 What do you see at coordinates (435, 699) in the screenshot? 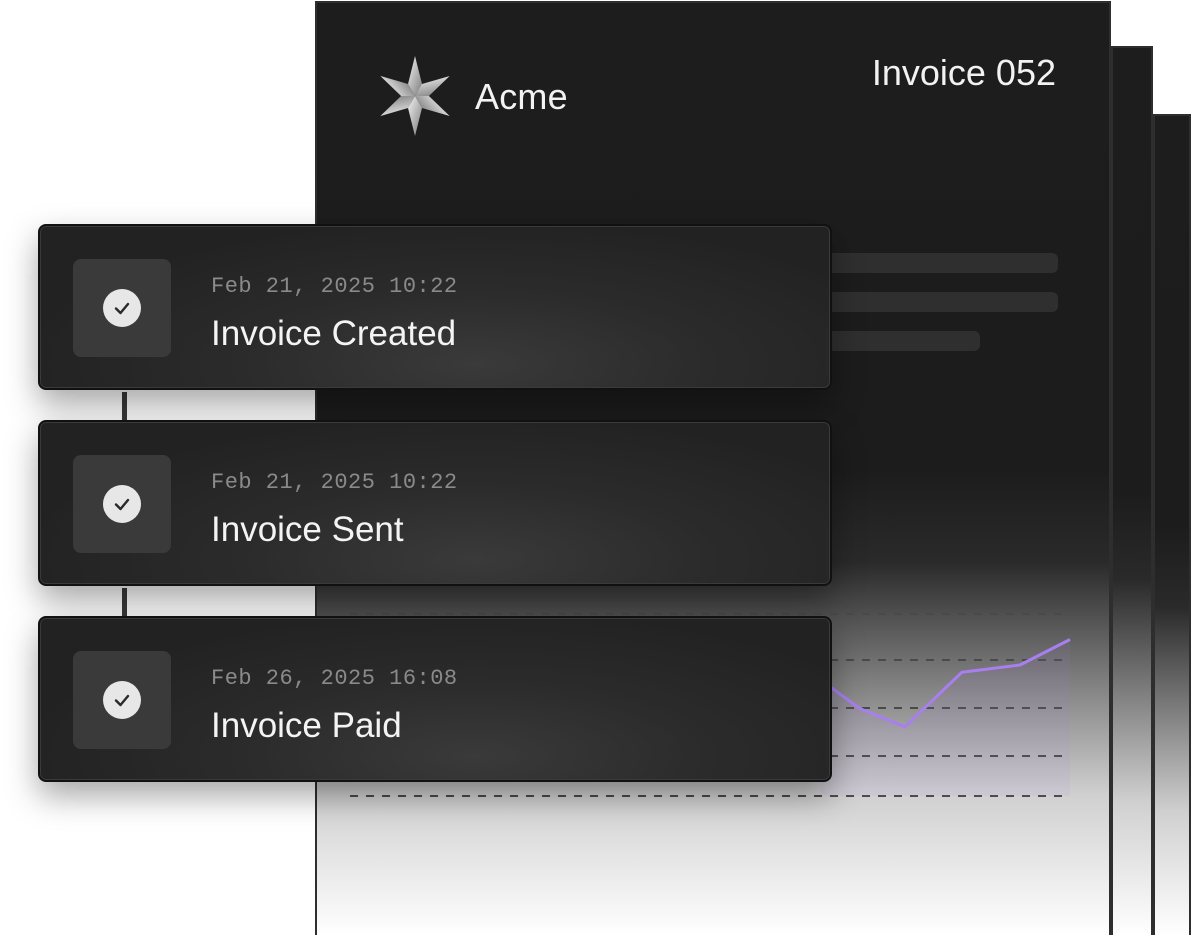
I see `timeline-event-paid: Feb 26, 2025 16:08 Invoice Paid` at bounding box center [435, 699].